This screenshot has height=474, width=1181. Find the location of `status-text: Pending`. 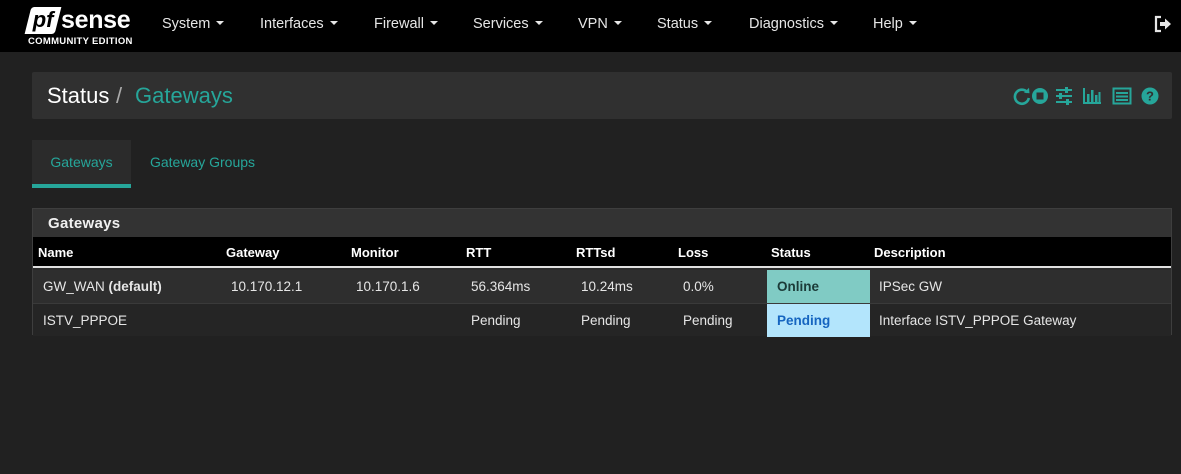

status-text: Pending is located at coordinates (804, 320).